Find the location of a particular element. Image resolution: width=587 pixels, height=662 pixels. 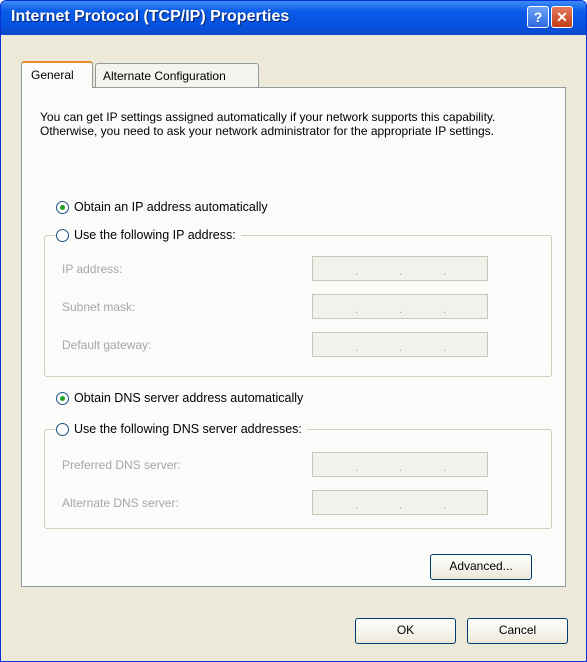

close-button: ✕ is located at coordinates (562, 17).